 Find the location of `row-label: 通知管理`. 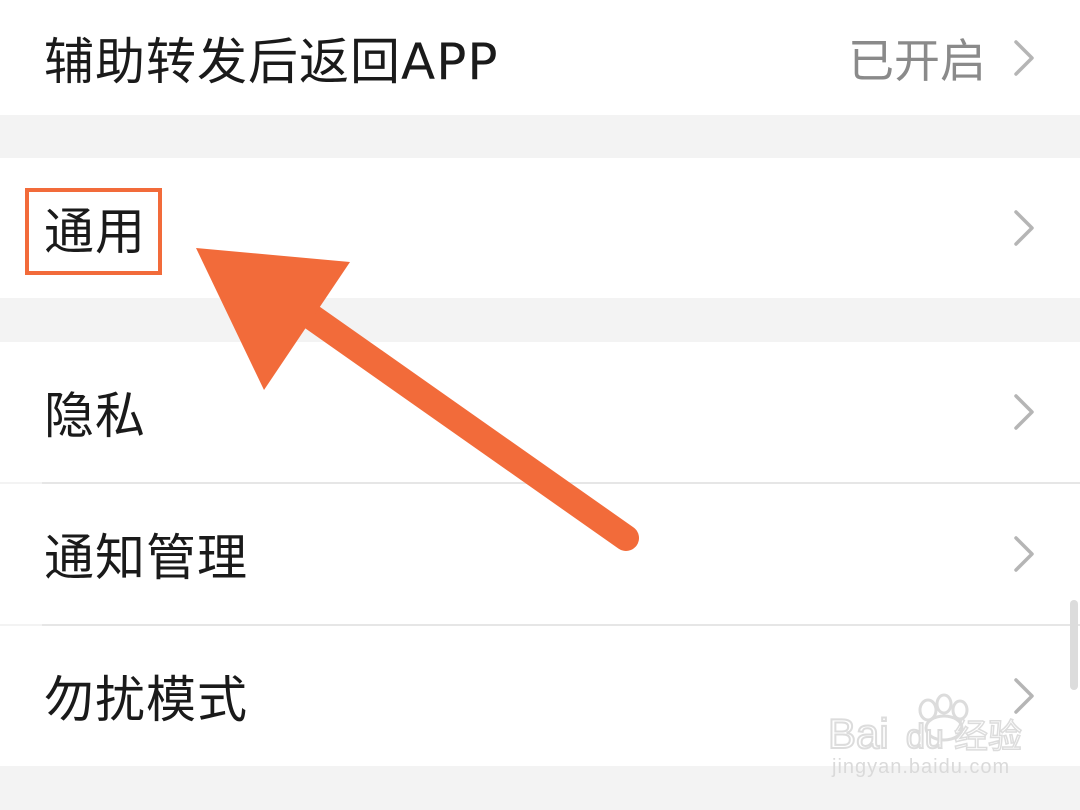

row-label: 通知管理 is located at coordinates (146, 558).